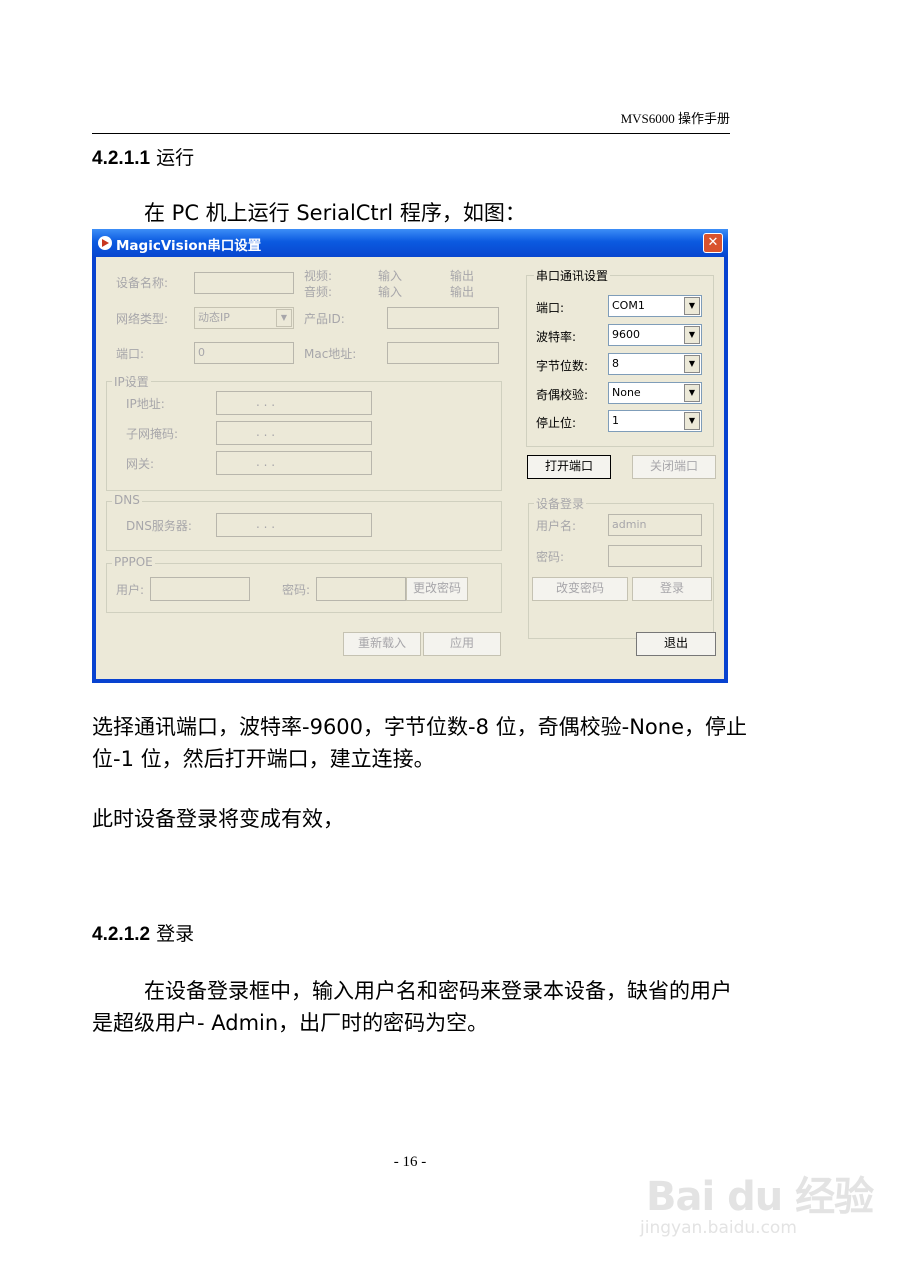 This screenshot has width=904, height=1280. Describe the element at coordinates (382, 644) in the screenshot. I see `reload-button: 重新载入` at that location.